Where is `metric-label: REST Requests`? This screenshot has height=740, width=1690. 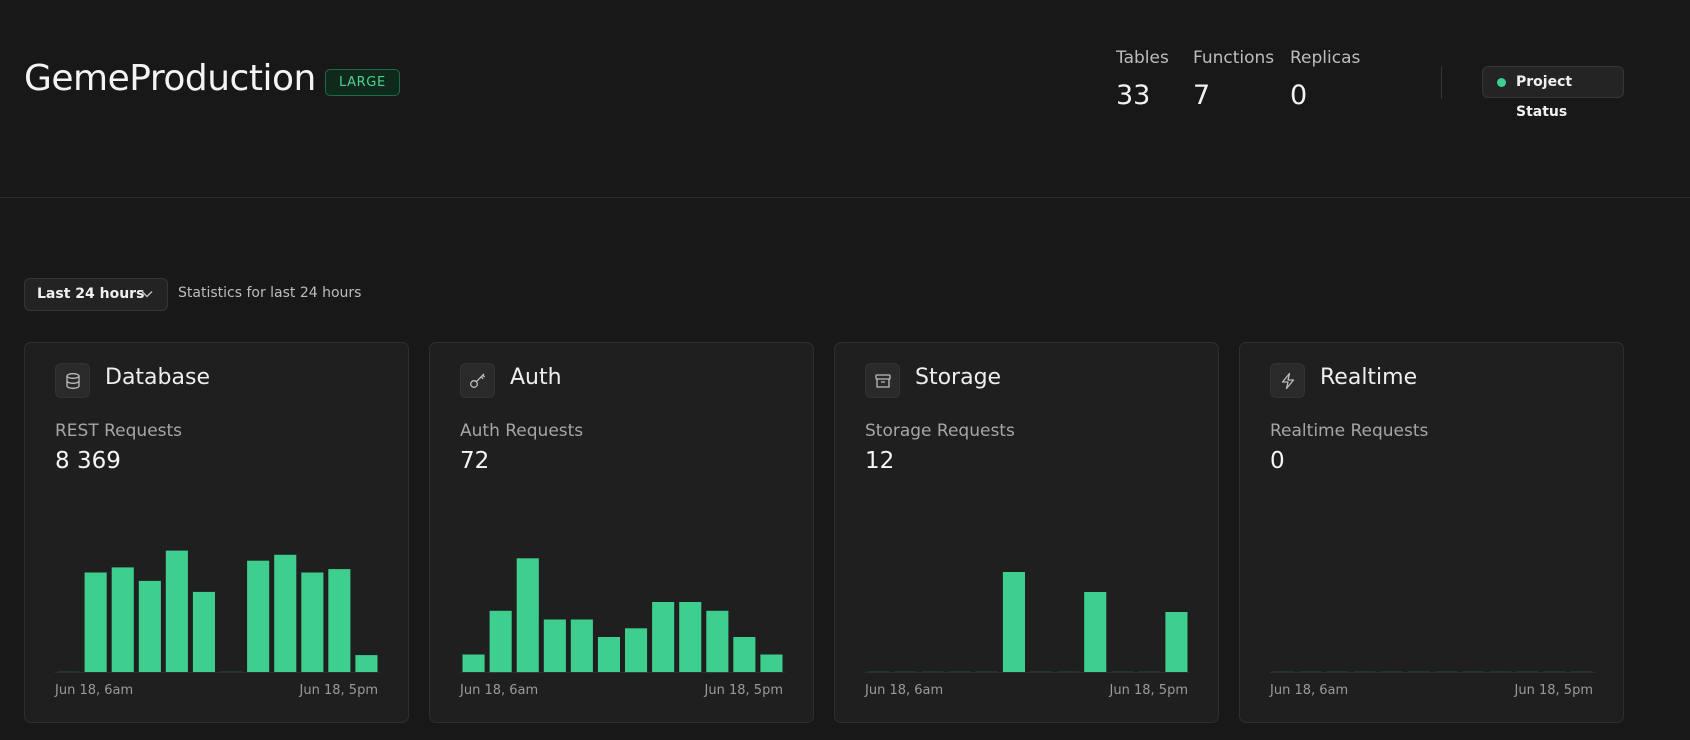 metric-label: REST Requests is located at coordinates (119, 431).